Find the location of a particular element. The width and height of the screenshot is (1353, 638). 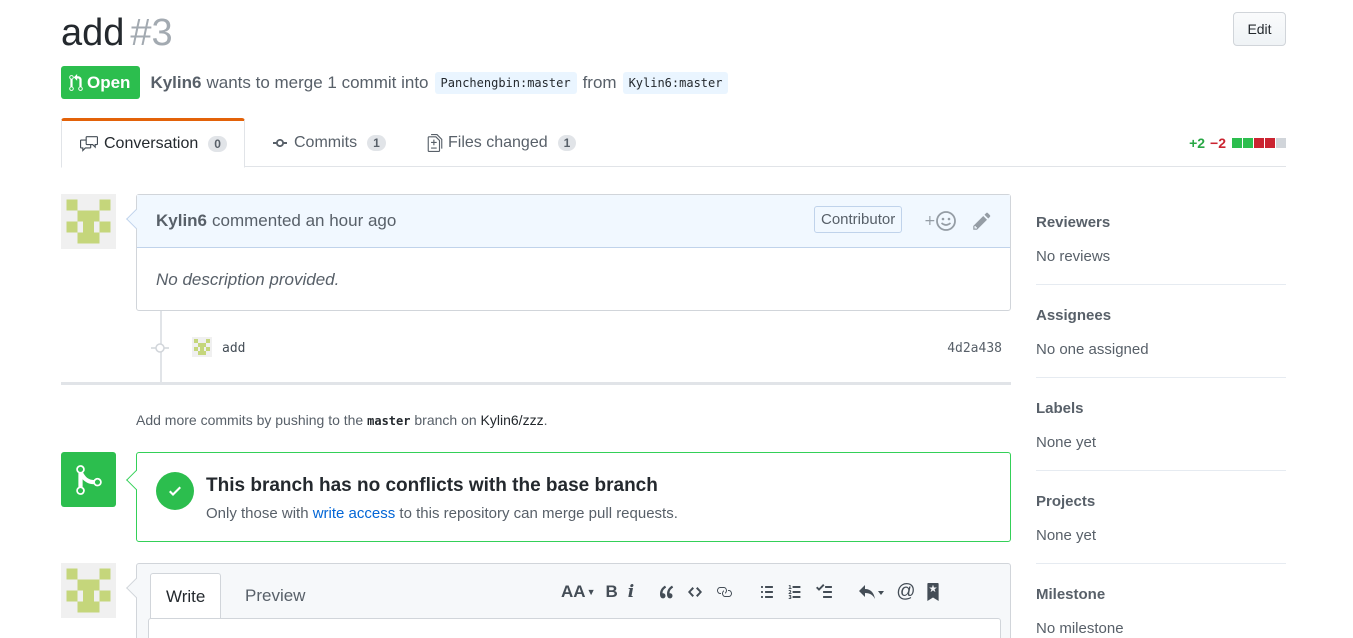

sidebar-heading-projects: Projects is located at coordinates (1161, 501).